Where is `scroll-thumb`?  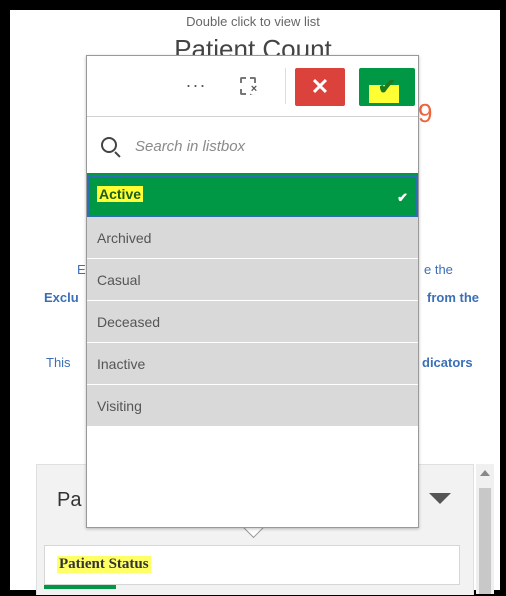
scroll-thumb is located at coordinates (485, 541).